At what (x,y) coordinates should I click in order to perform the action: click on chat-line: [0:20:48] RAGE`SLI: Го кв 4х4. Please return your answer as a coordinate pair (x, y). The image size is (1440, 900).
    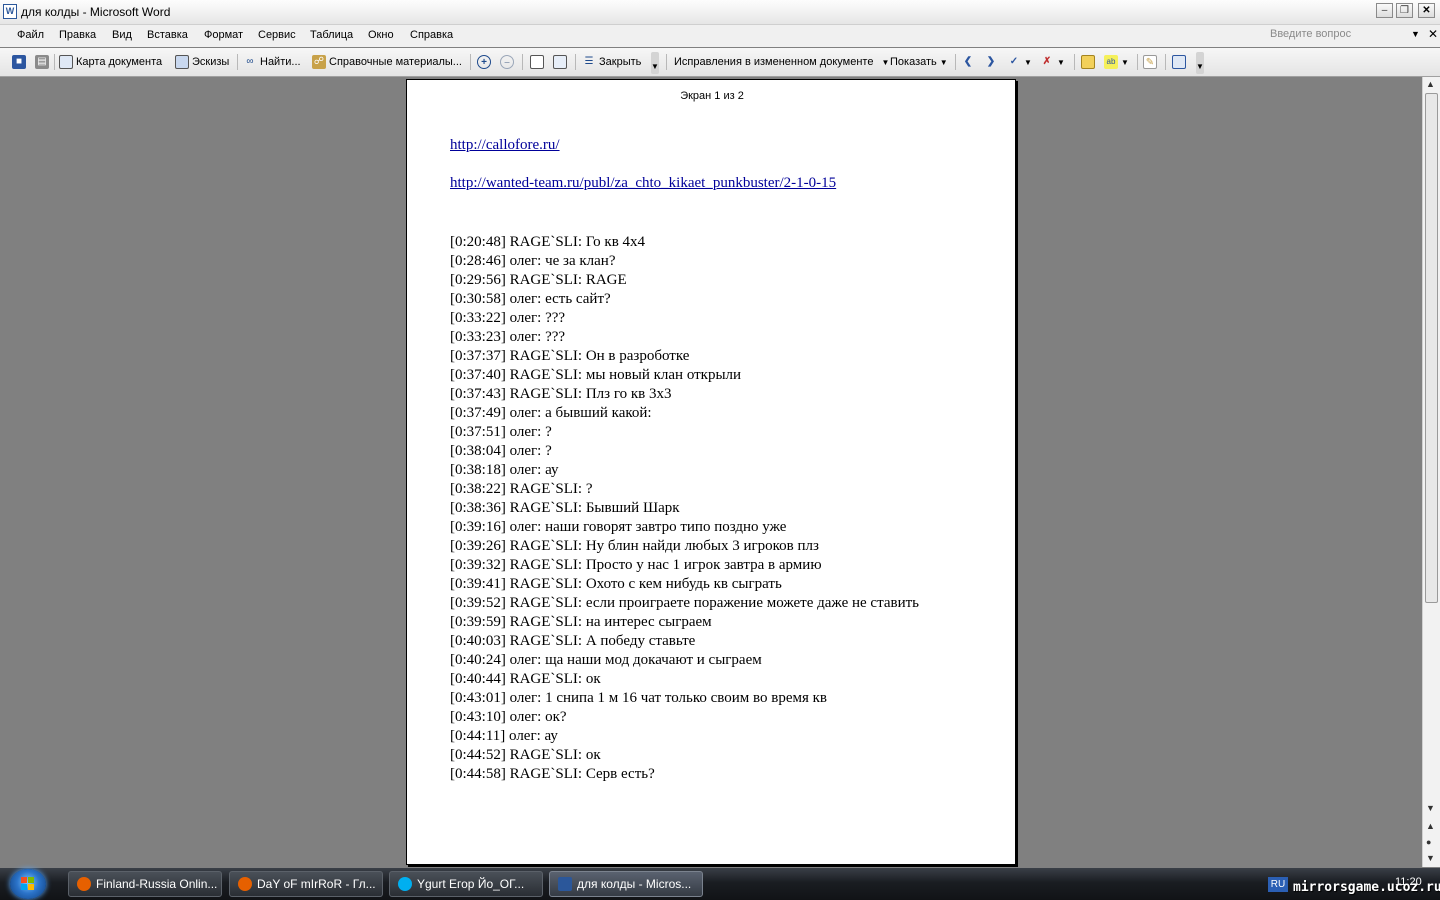
    Looking at the image, I should click on (548, 242).